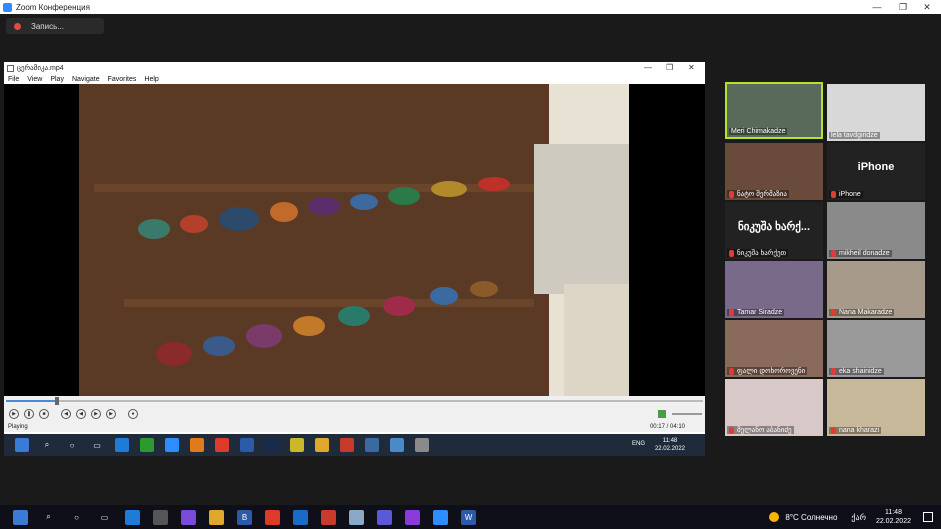 The height and width of the screenshot is (529, 941). What do you see at coordinates (30, 401) in the screenshot?
I see `seek-progress` at bounding box center [30, 401].